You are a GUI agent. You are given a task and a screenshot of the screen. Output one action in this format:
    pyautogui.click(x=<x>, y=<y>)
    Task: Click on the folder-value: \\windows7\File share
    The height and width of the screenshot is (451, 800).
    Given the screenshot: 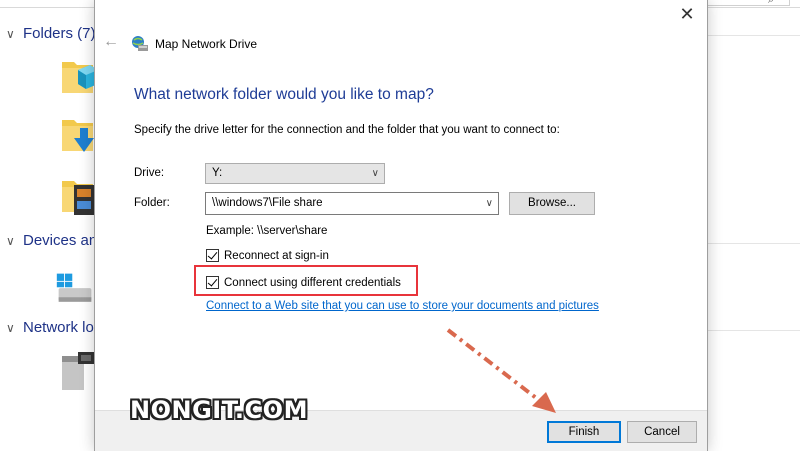 What is the action you would take?
    pyautogui.click(x=267, y=203)
    